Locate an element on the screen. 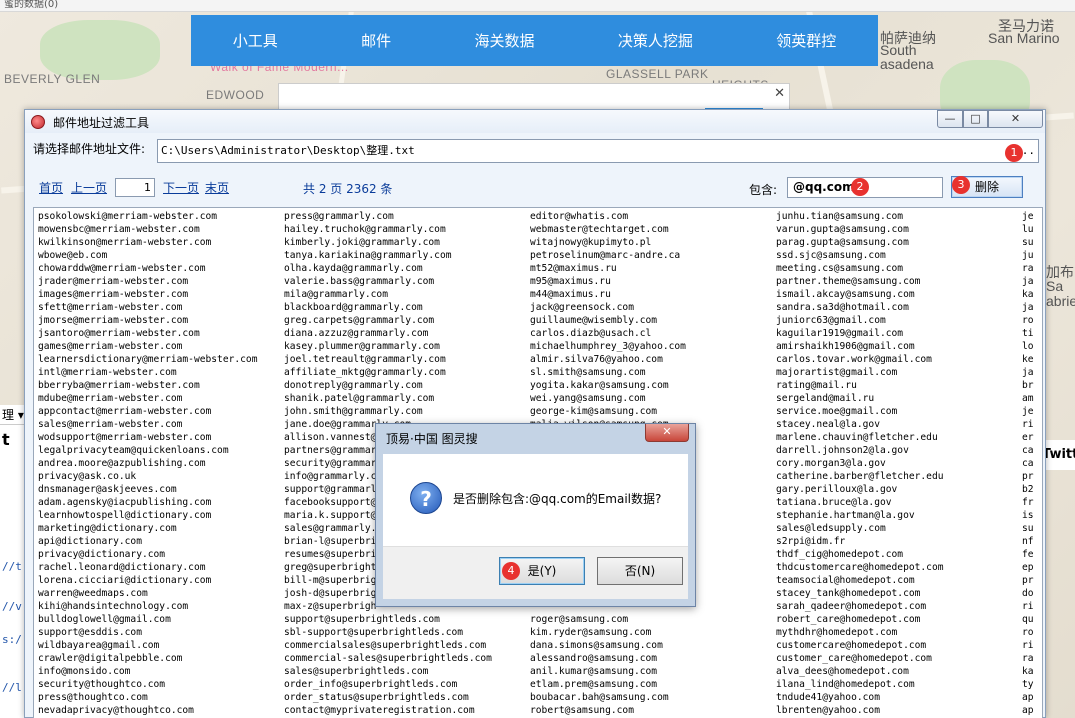 Image resolution: width=1075 pixels, height=718 pixels. email-cell: images@merriam-webster.com is located at coordinates (148, 294).